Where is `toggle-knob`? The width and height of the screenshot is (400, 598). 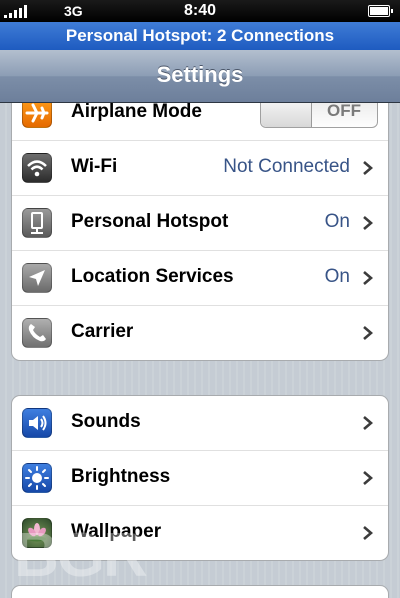 toggle-knob is located at coordinates (286, 115).